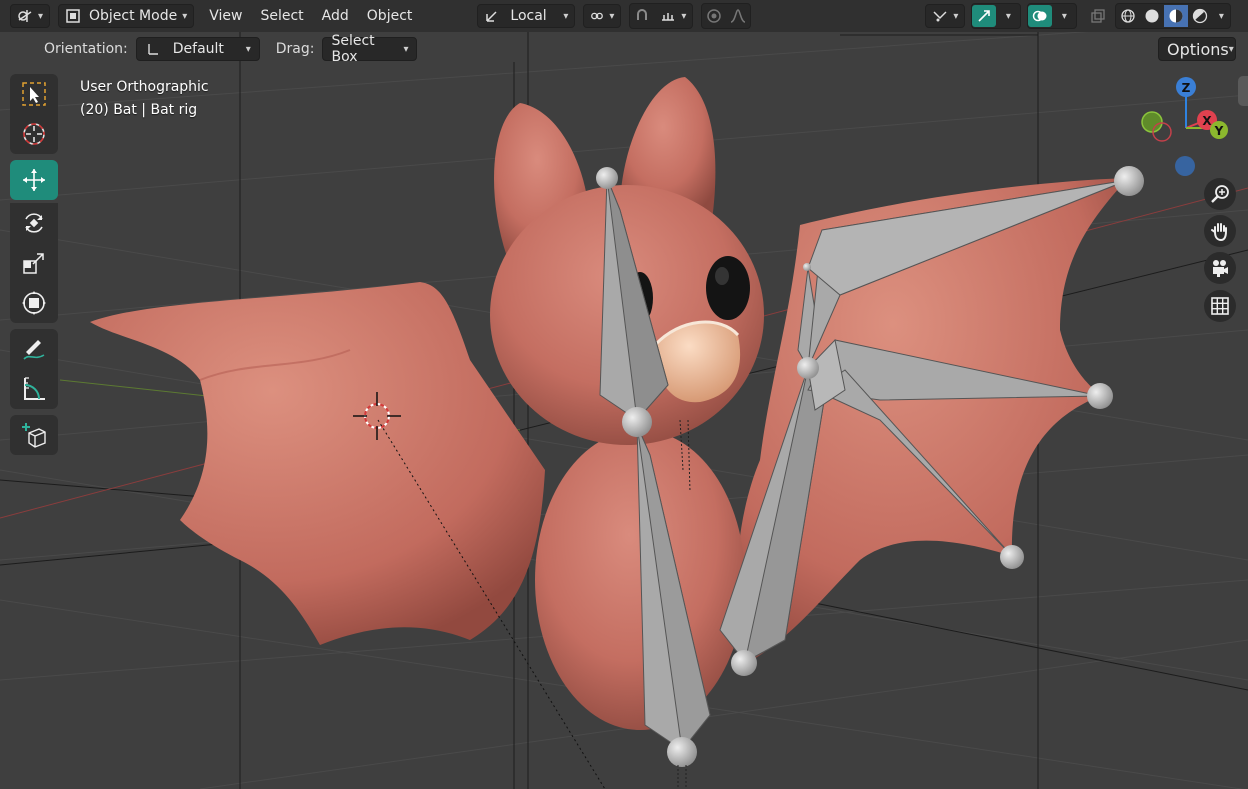 The width and height of the screenshot is (1248, 789). What do you see at coordinates (1243, 91) in the screenshot?
I see `sidebar-toggle-tab` at bounding box center [1243, 91].